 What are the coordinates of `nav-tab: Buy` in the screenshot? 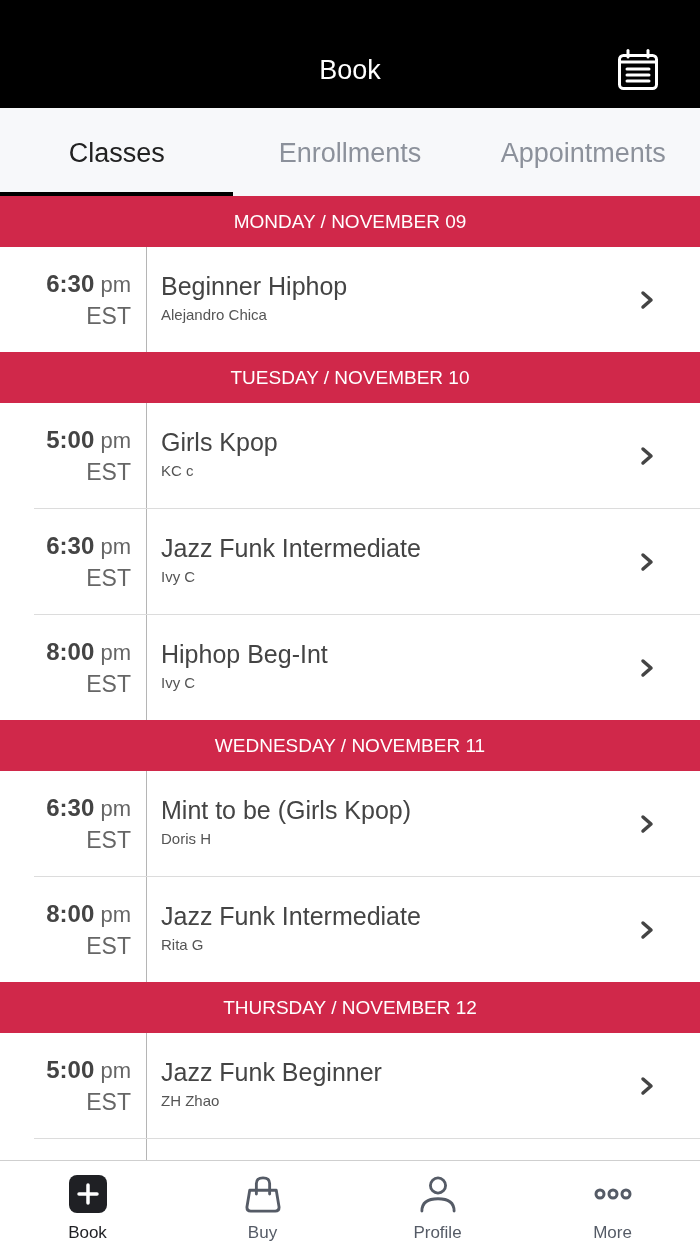 It's located at (262, 1202).